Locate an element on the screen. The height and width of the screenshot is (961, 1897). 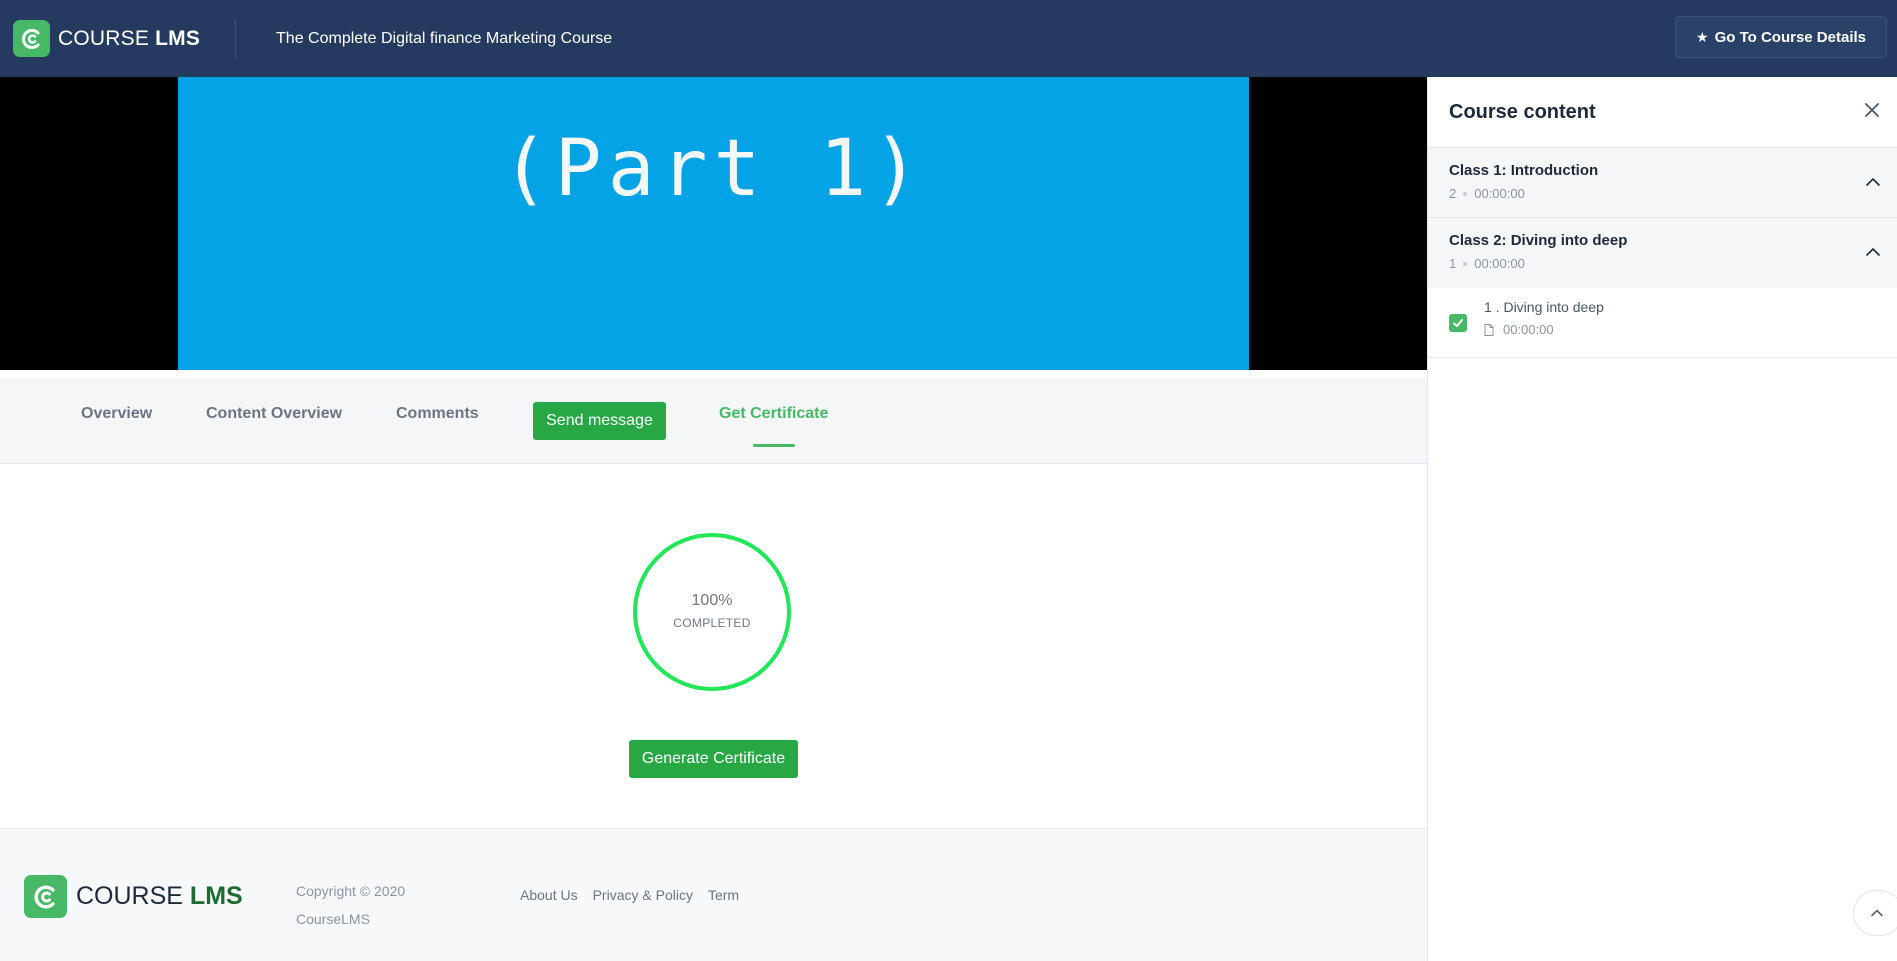
footer-brand-course: COURSE is located at coordinates (129, 896).